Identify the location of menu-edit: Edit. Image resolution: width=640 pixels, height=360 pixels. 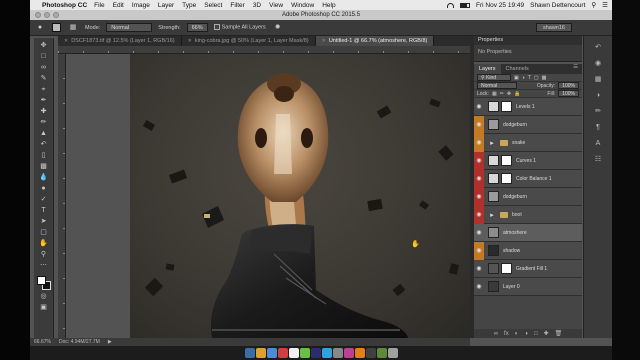
(118, 5).